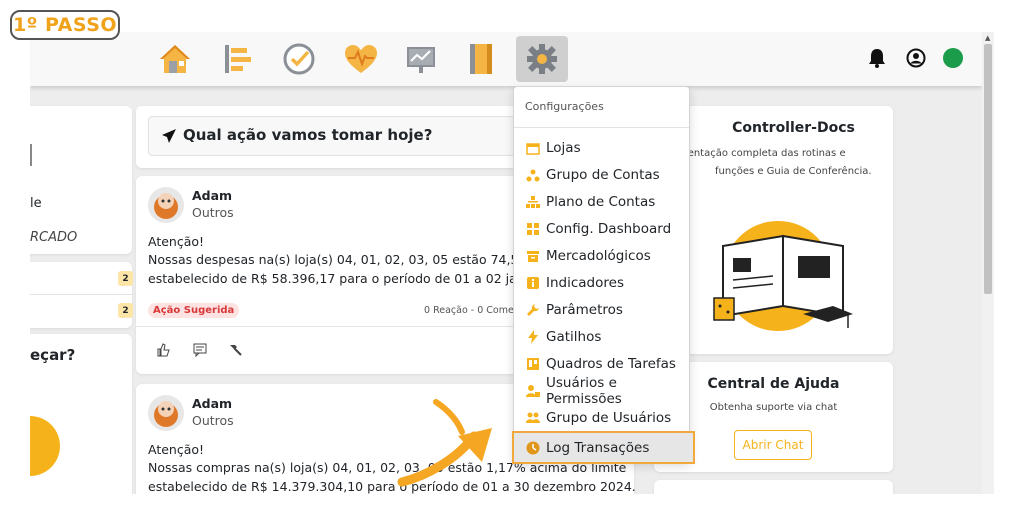  Describe the element at coordinates (533, 336) in the screenshot. I see `lightning-bolt-icon` at that location.